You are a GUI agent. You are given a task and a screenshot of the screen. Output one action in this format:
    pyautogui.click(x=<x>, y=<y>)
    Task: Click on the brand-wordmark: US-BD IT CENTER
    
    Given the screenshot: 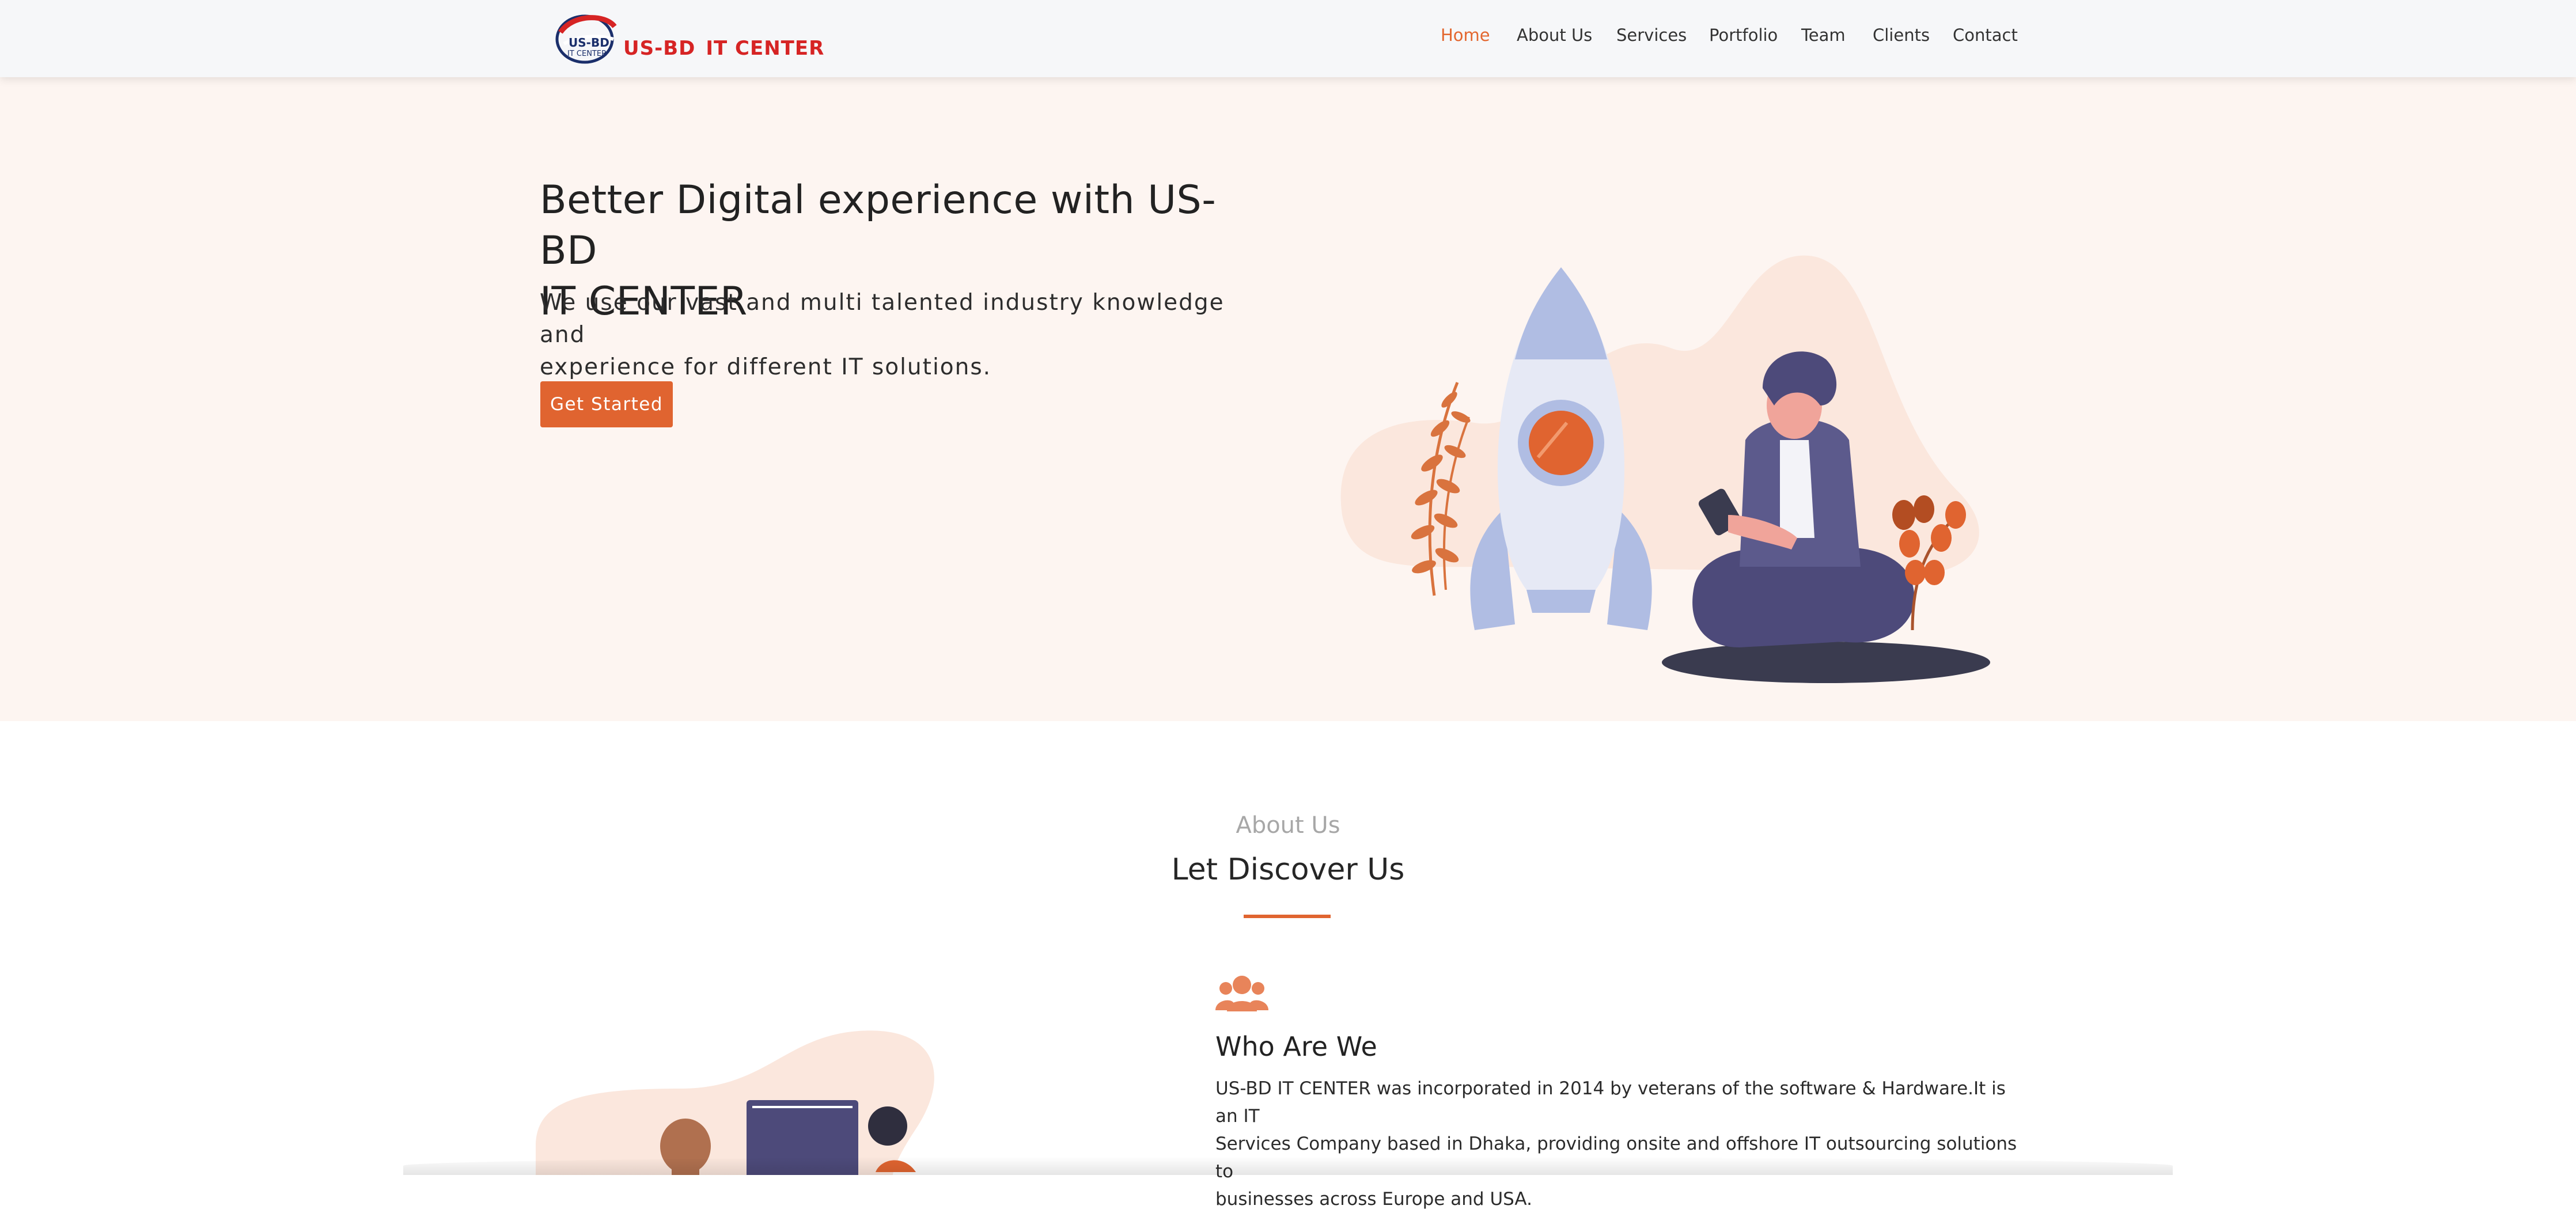 What is the action you would take?
    pyautogui.click(x=723, y=48)
    